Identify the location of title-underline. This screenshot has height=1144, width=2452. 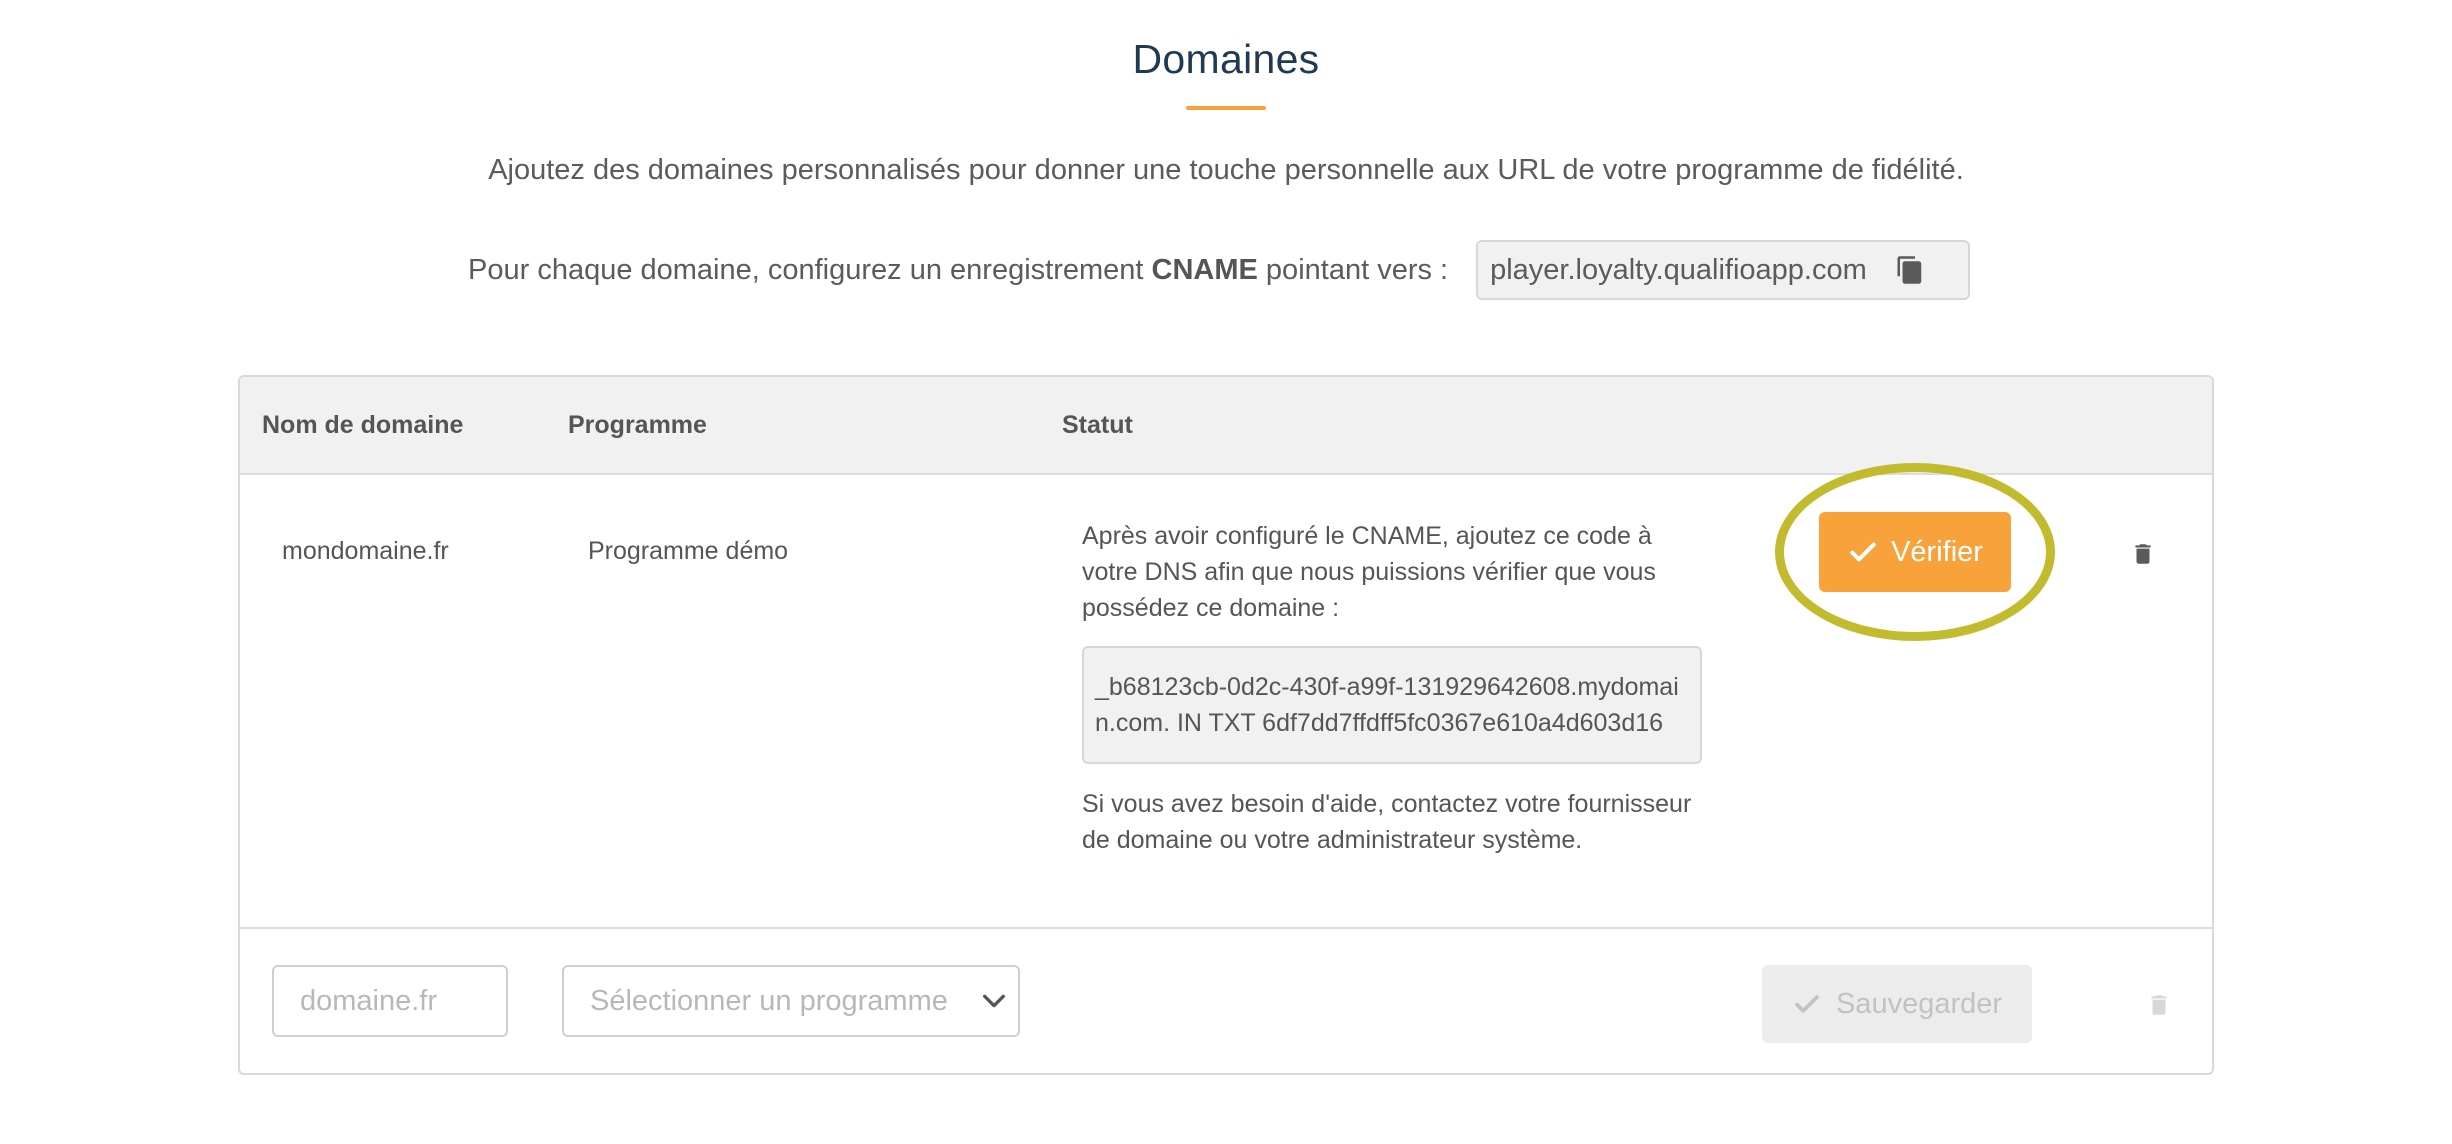
(1226, 108).